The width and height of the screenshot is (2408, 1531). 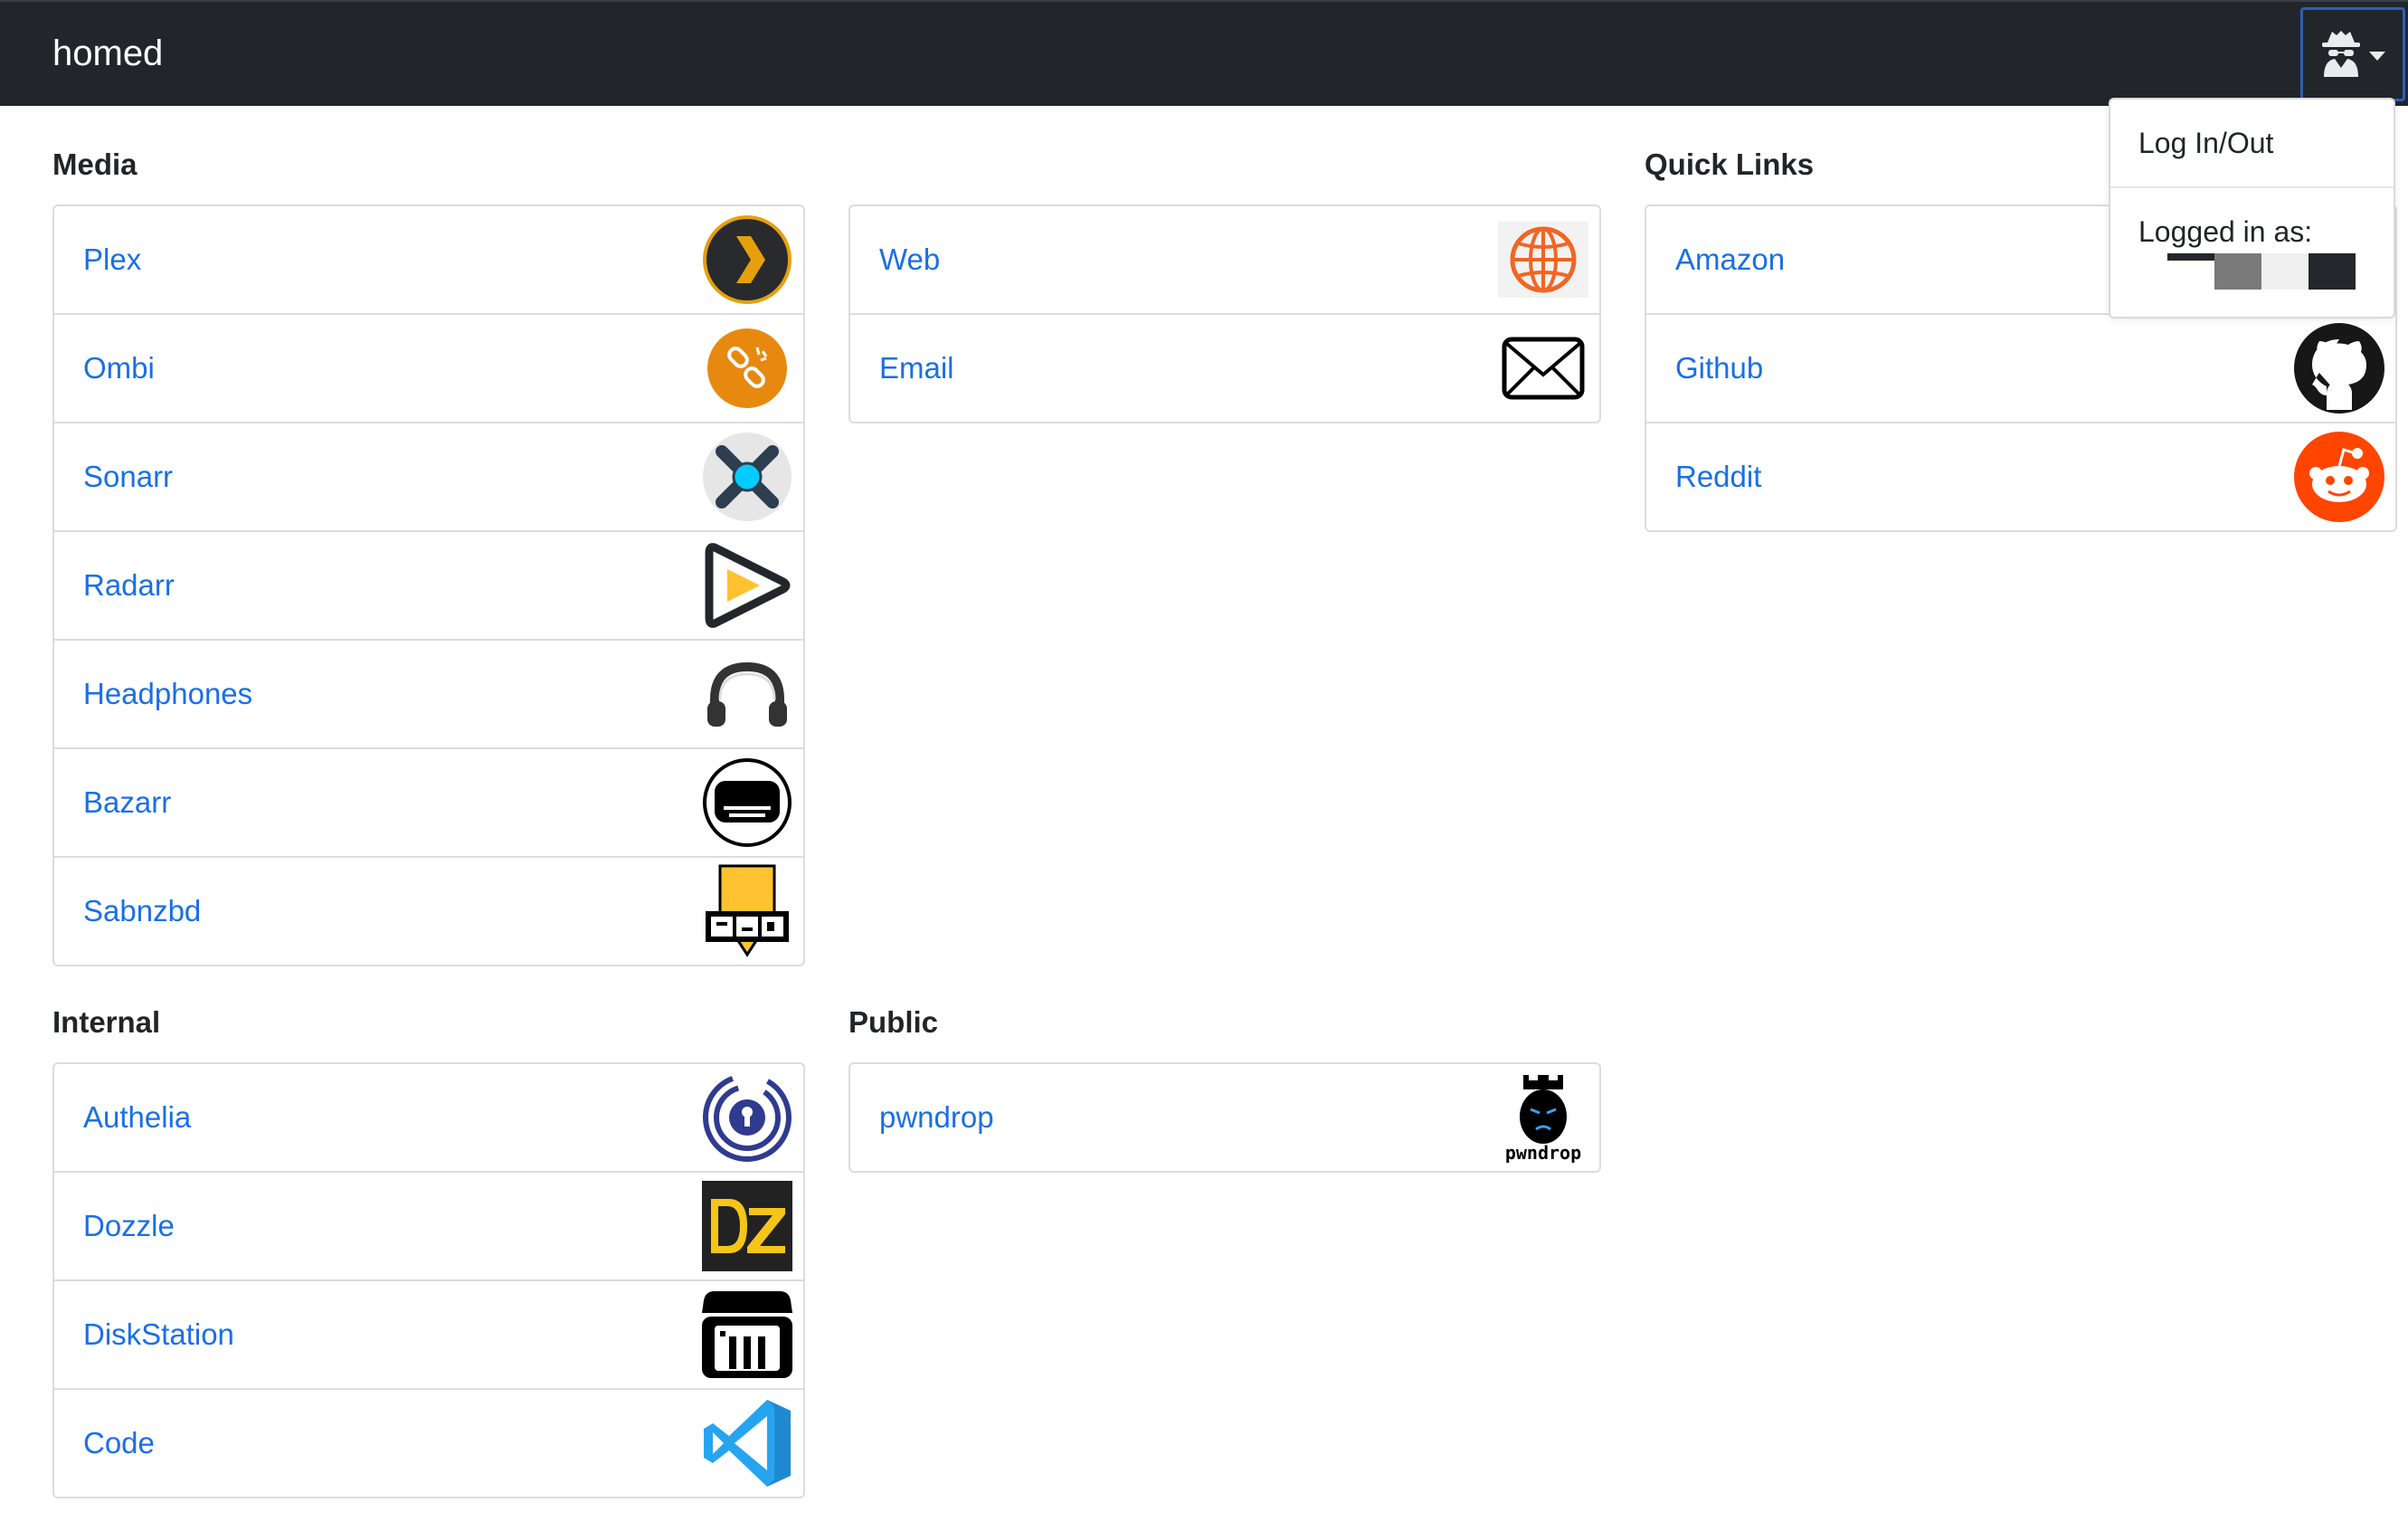 What do you see at coordinates (1543, 1153) in the screenshot?
I see `pwndrop-logo-text: pwndrop` at bounding box center [1543, 1153].